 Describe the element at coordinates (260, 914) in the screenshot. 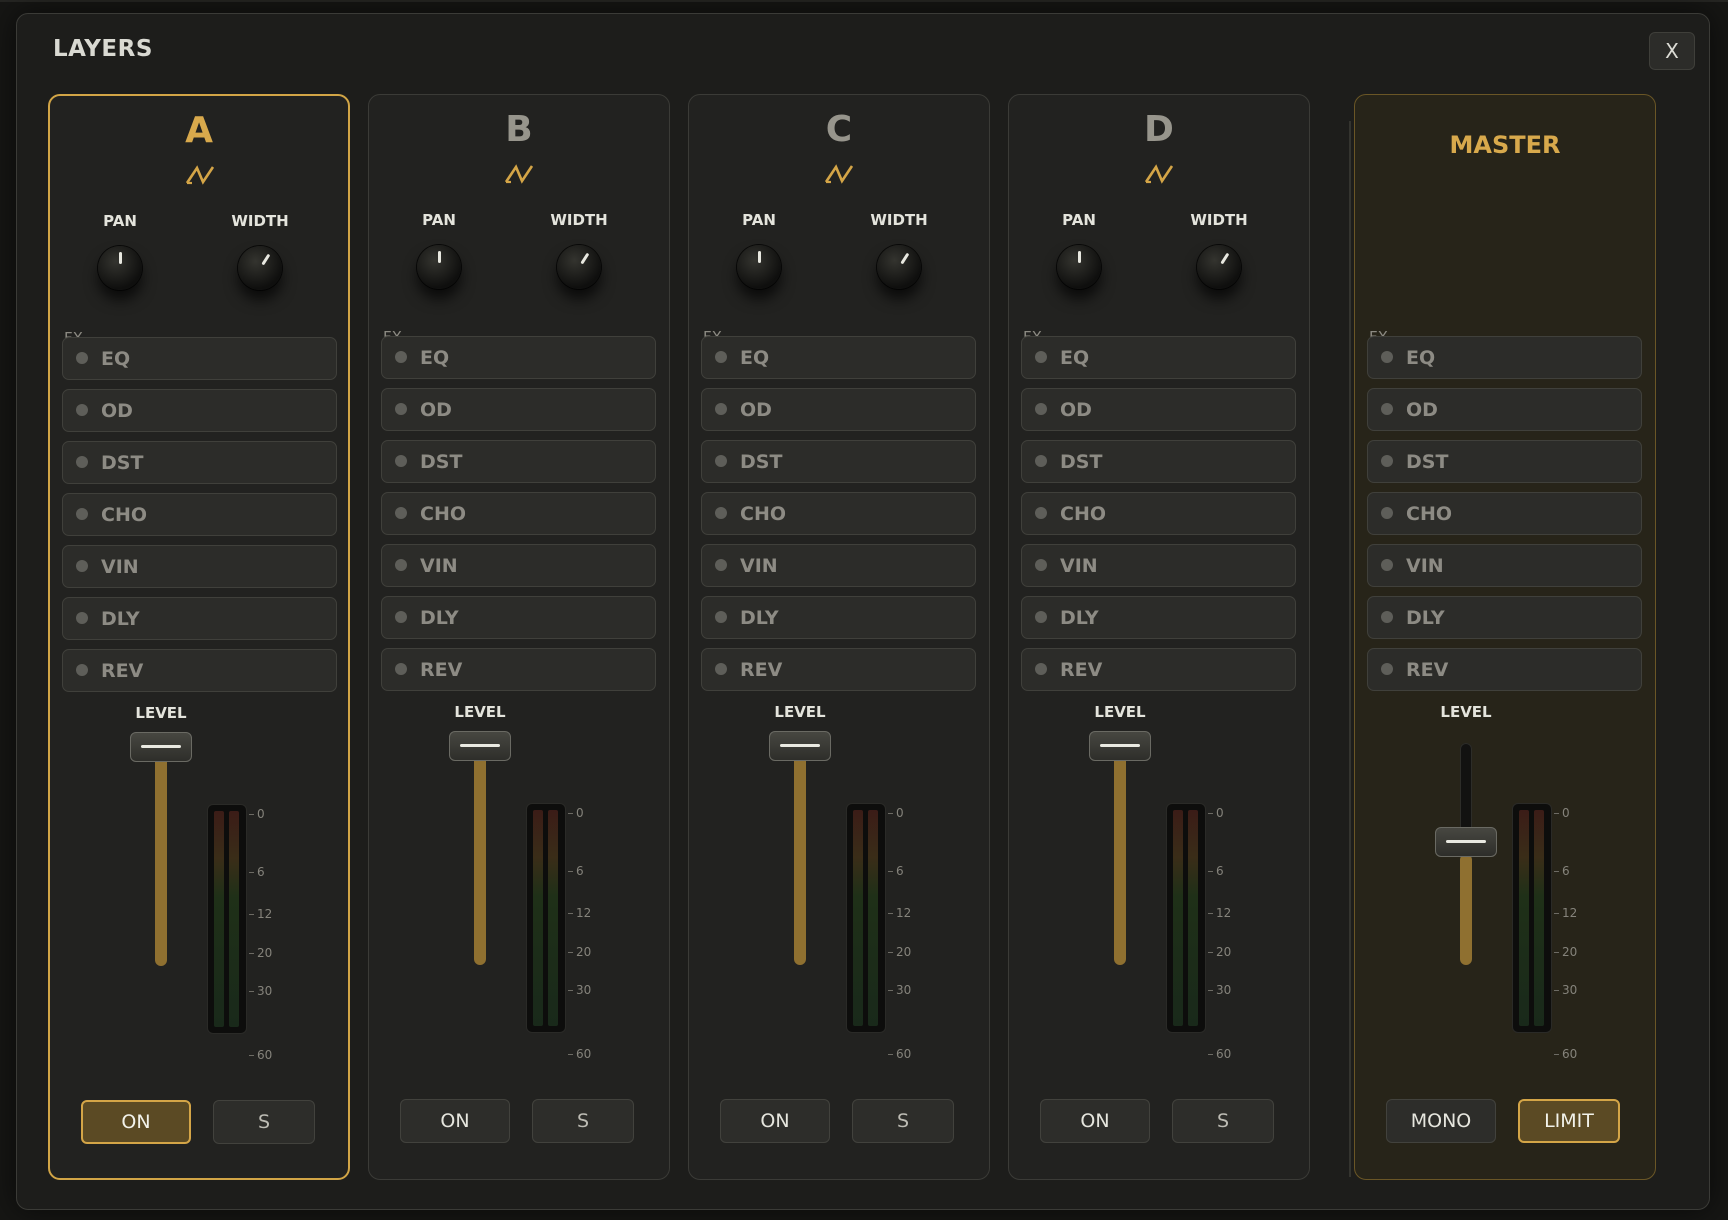

I see `meter-scale-label: 12` at that location.